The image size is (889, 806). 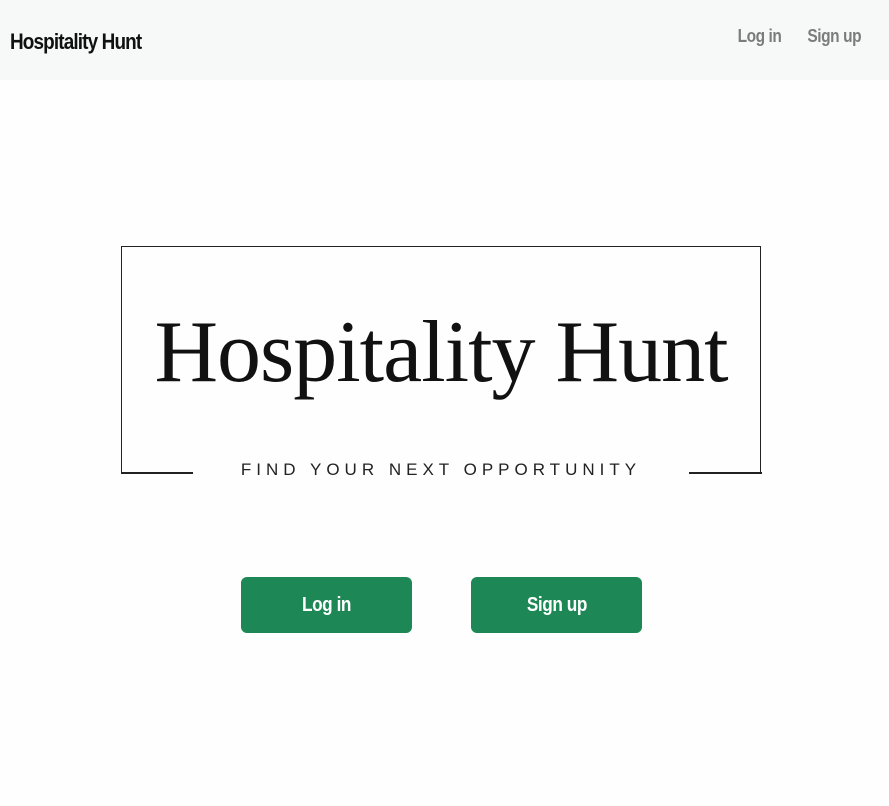 What do you see at coordinates (725, 473) in the screenshot?
I see `logo-frame-bottom-right-line` at bounding box center [725, 473].